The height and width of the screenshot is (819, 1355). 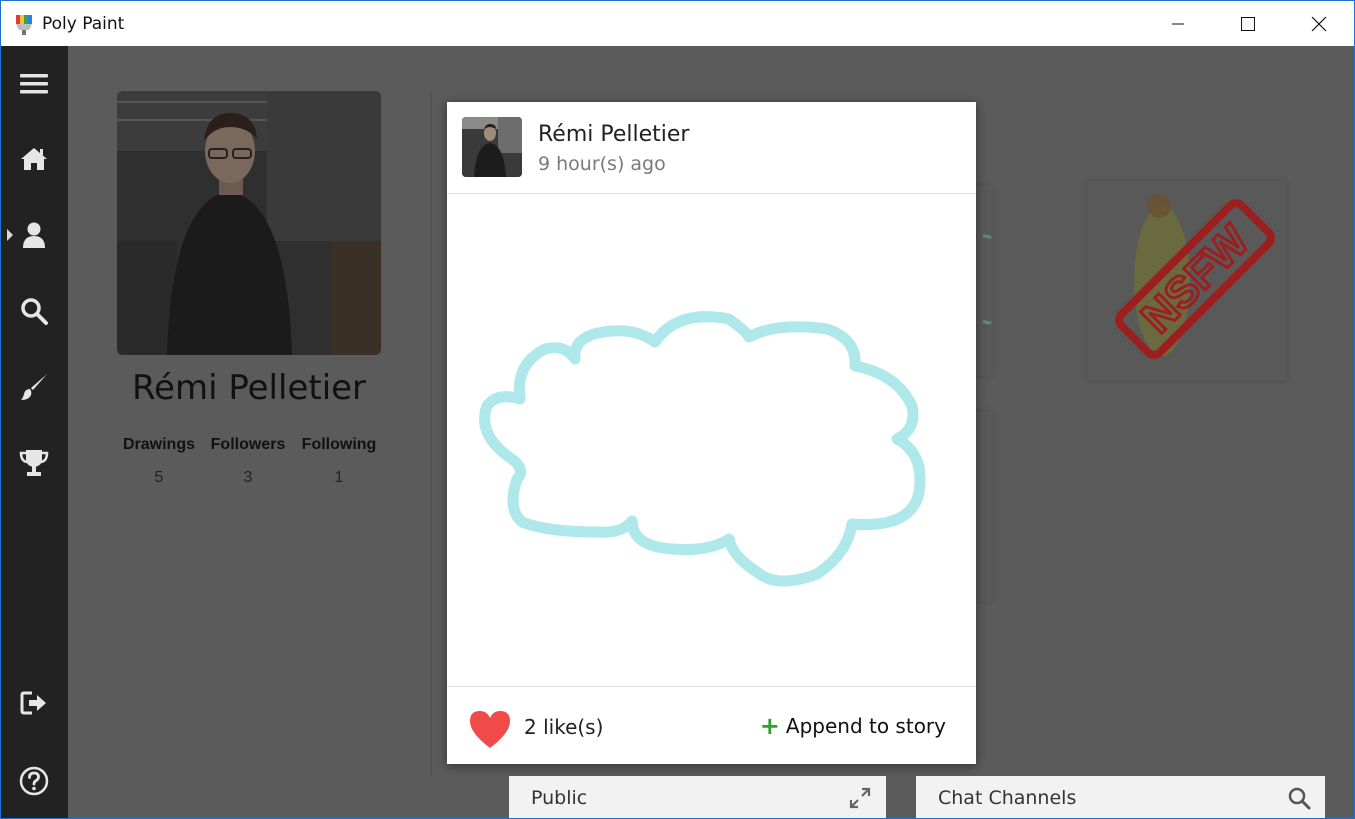 I want to click on help-icon, so click(x=34, y=781).